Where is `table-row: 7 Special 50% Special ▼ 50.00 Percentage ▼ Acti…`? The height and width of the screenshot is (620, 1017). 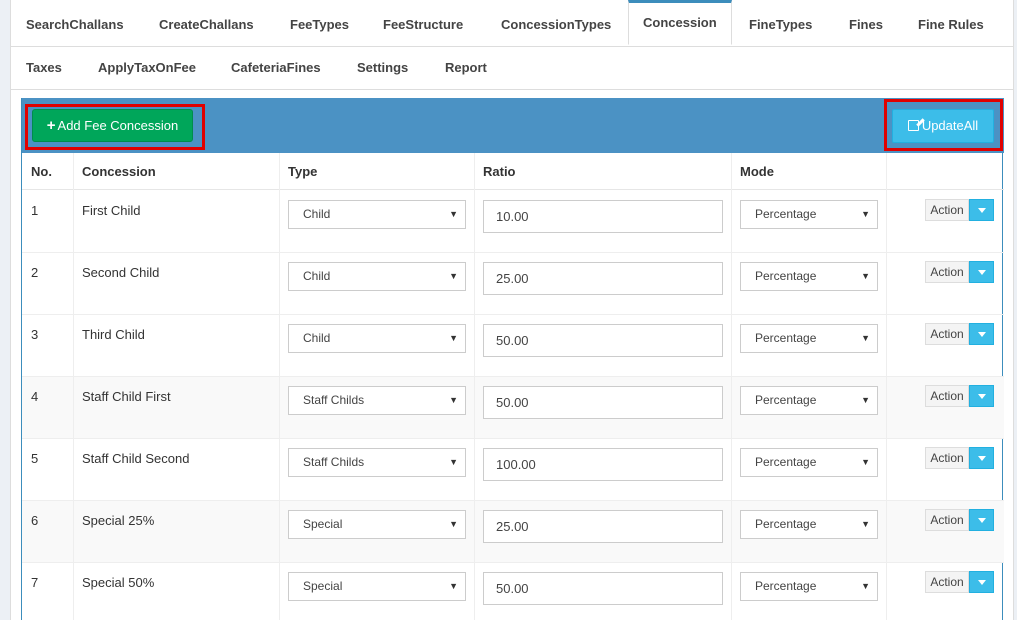 table-row: 7 Special 50% Special ▼ 50.00 Percentage ▼ Acti… is located at coordinates (513, 591).